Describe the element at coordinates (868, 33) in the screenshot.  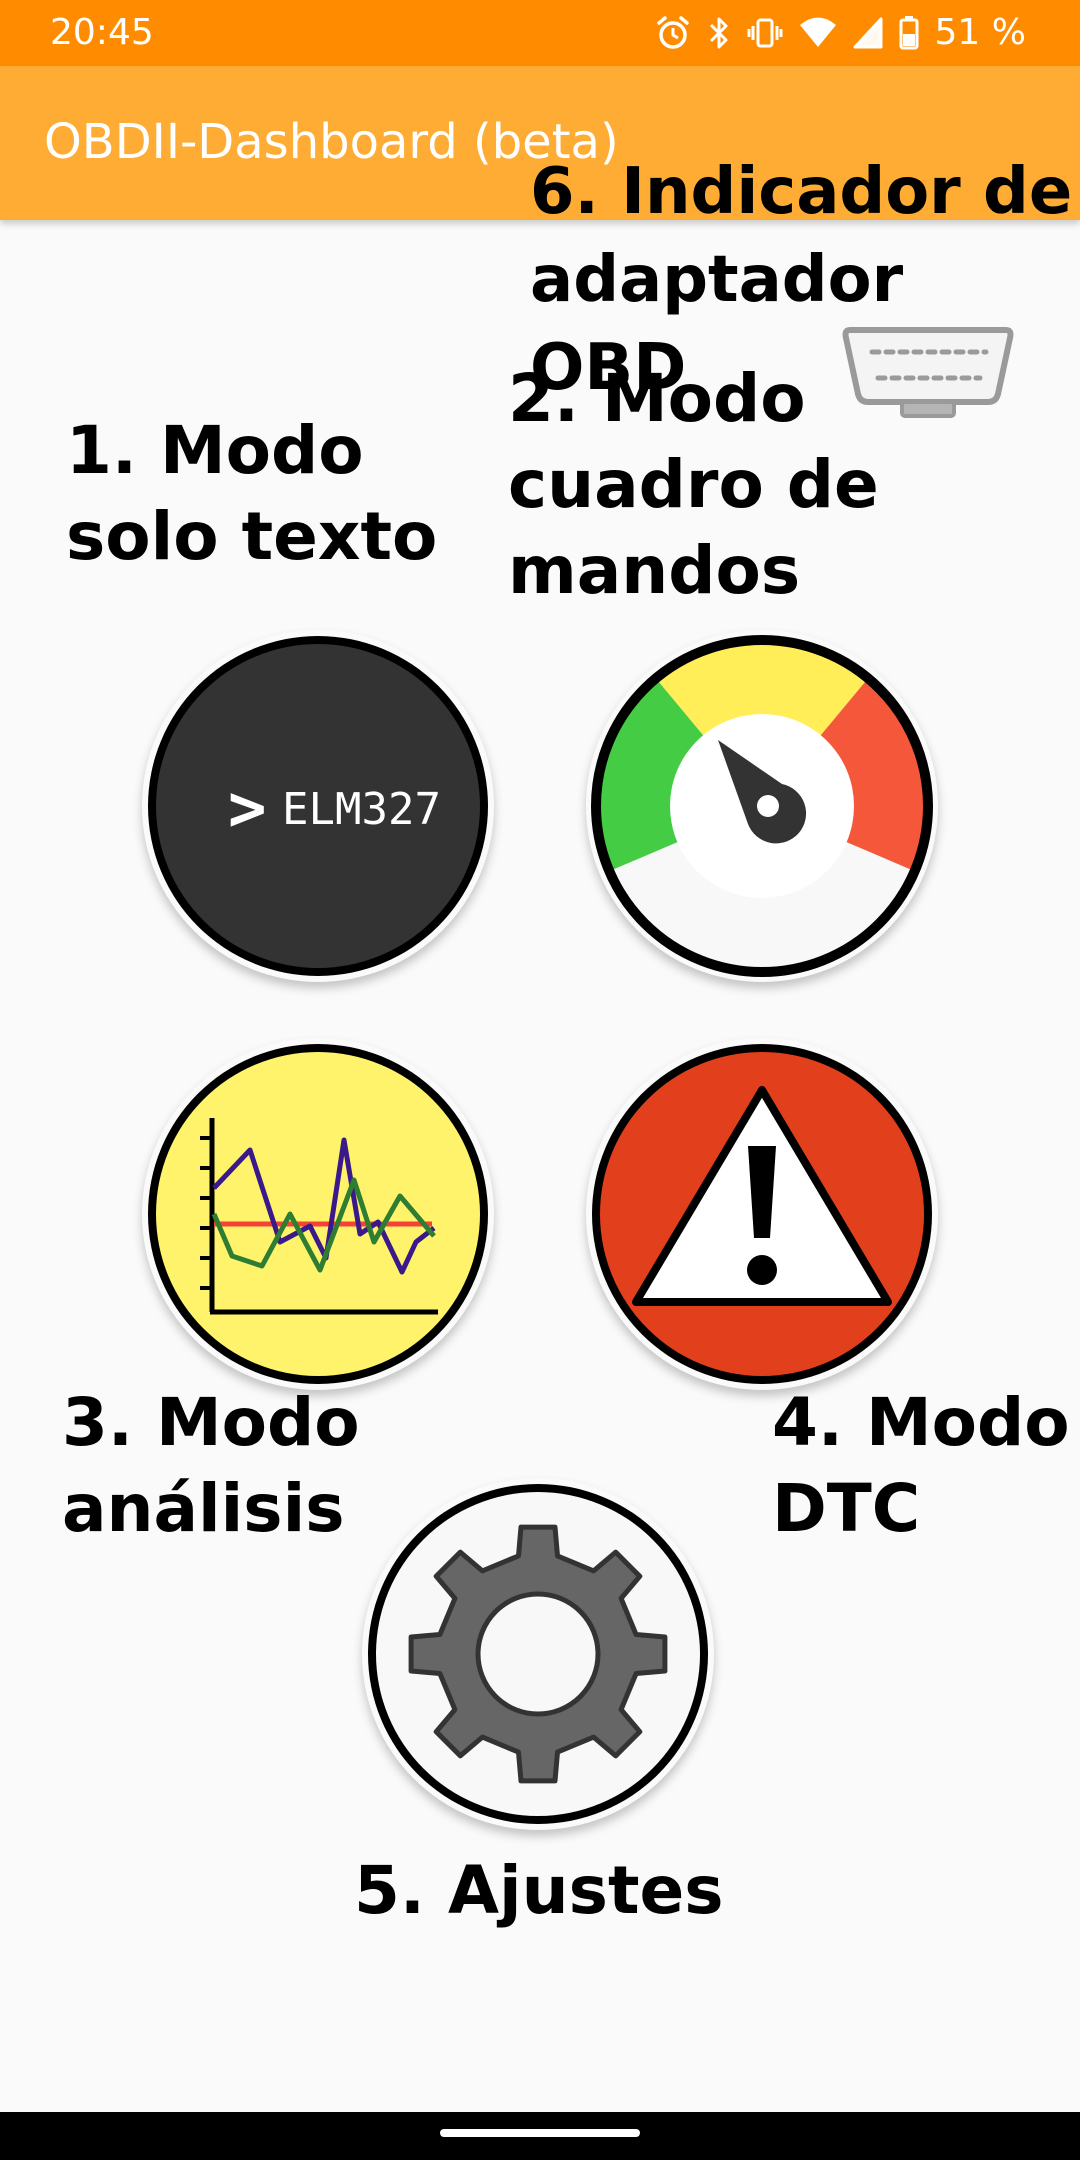
I see `cell-signal-icon` at that location.